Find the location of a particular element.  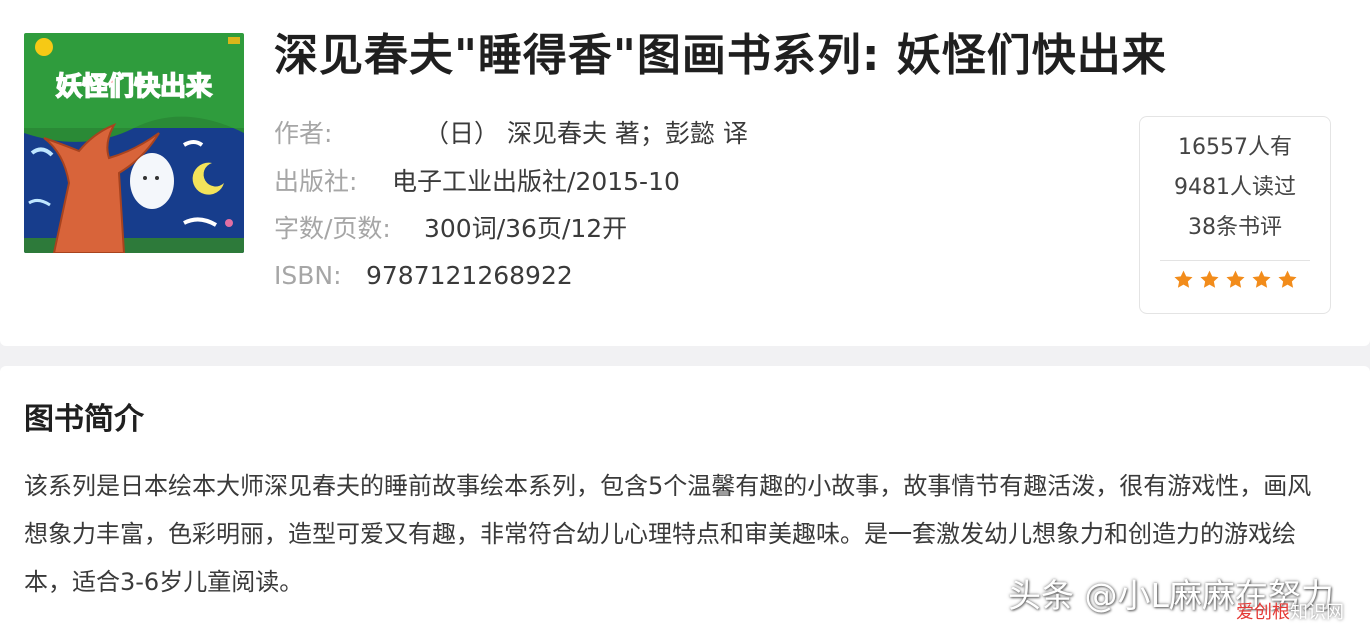

meta-words-row: 字数/页数: 300词/36页/12开 is located at coordinates (450, 229).